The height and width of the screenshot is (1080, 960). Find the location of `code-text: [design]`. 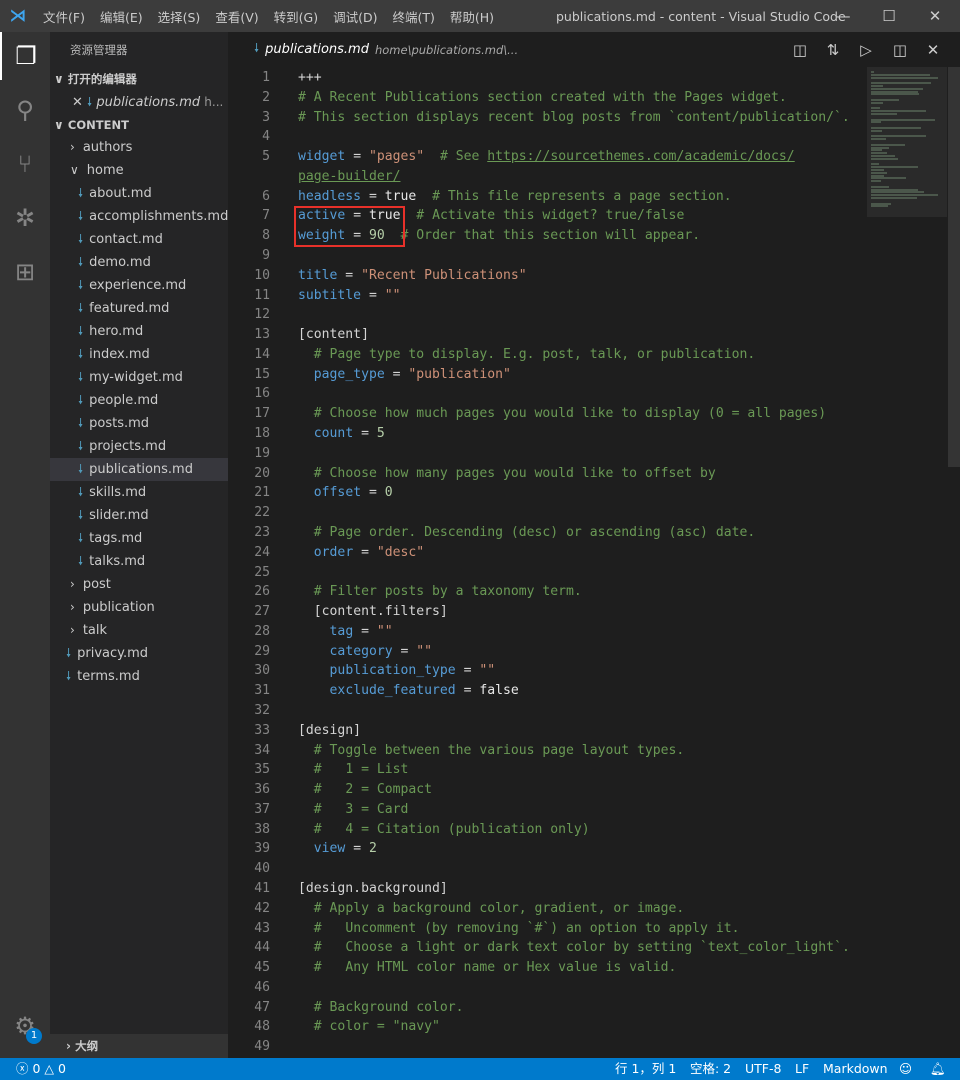

code-text: [design] is located at coordinates (329, 731).